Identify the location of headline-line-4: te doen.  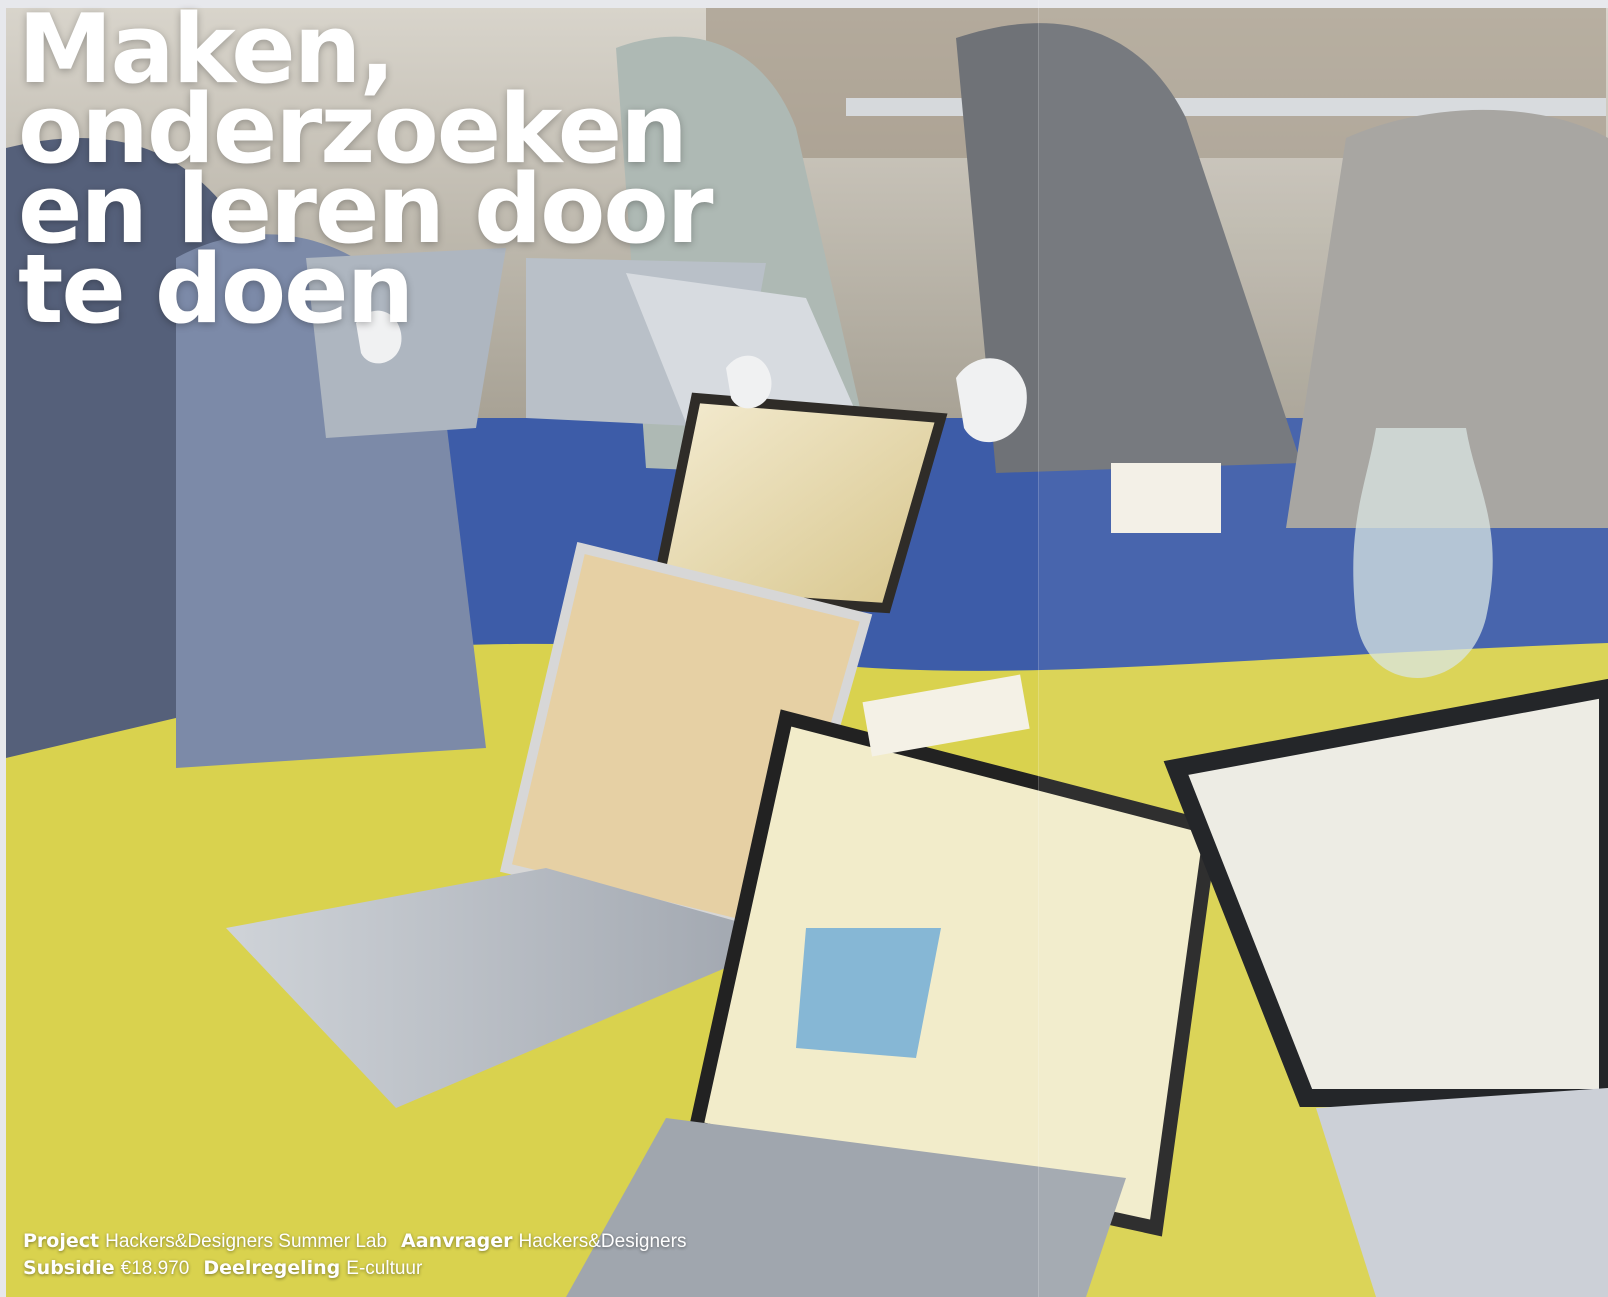
(216, 290).